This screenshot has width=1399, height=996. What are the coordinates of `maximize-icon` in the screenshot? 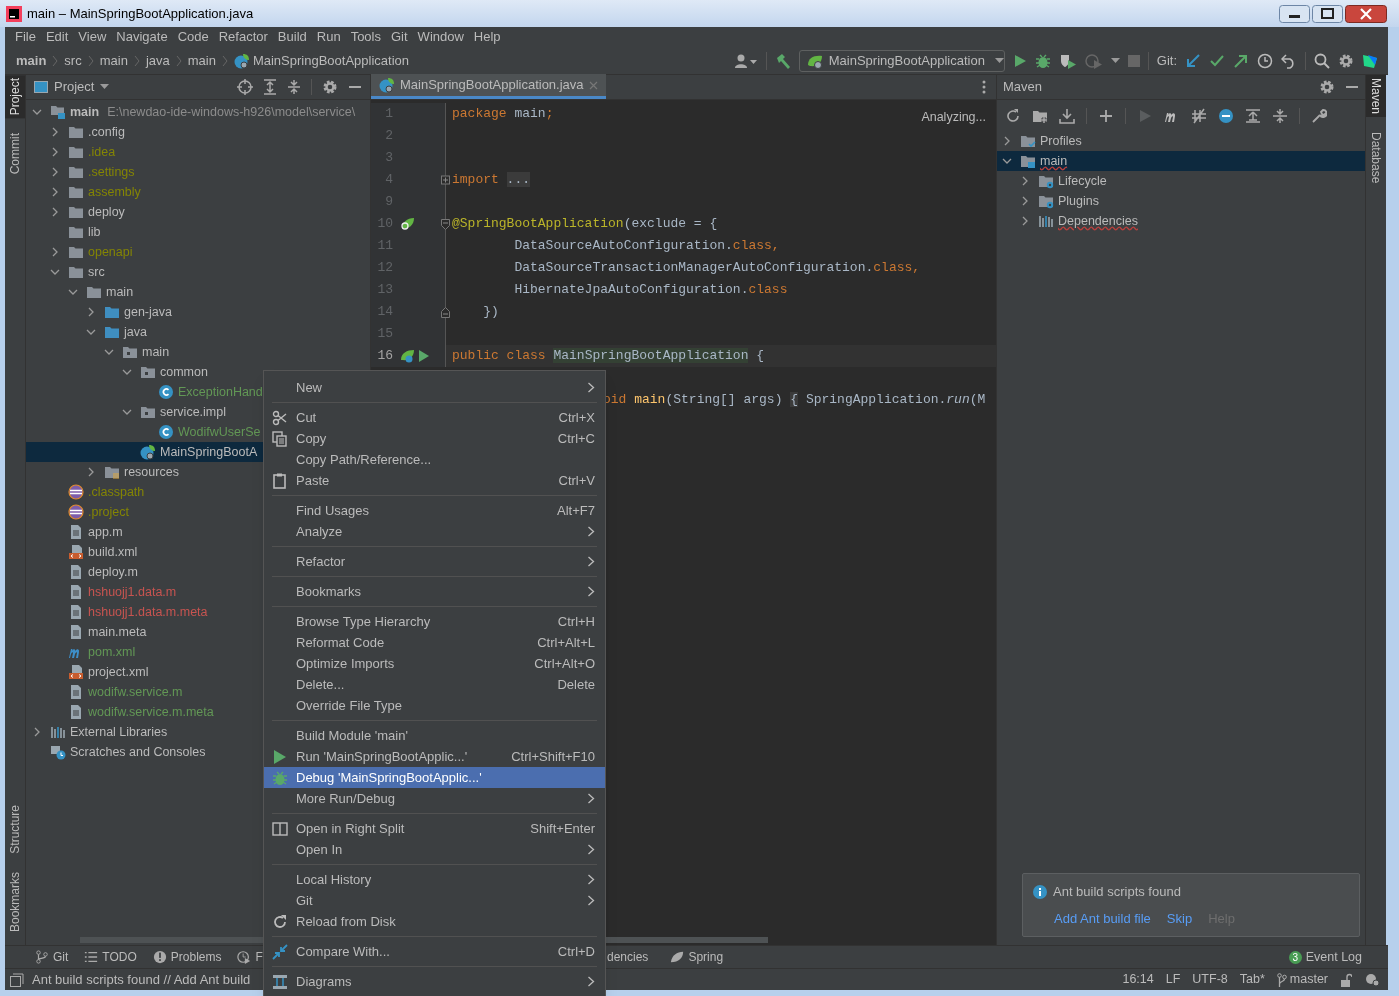 It's located at (1327, 13).